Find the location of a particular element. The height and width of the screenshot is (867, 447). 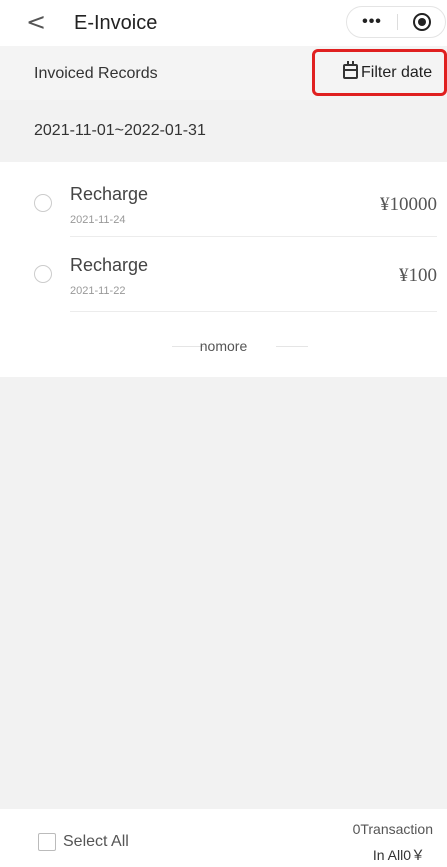

page-title: E-Invoice is located at coordinates (116, 23).